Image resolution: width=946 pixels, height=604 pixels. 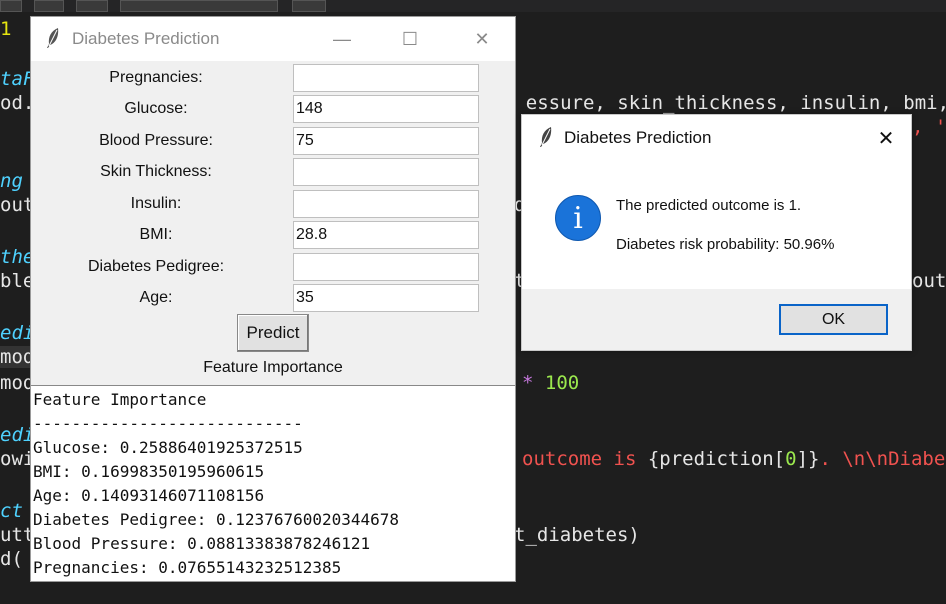 I want to click on maximize-button: ☐, so click(x=410, y=39).